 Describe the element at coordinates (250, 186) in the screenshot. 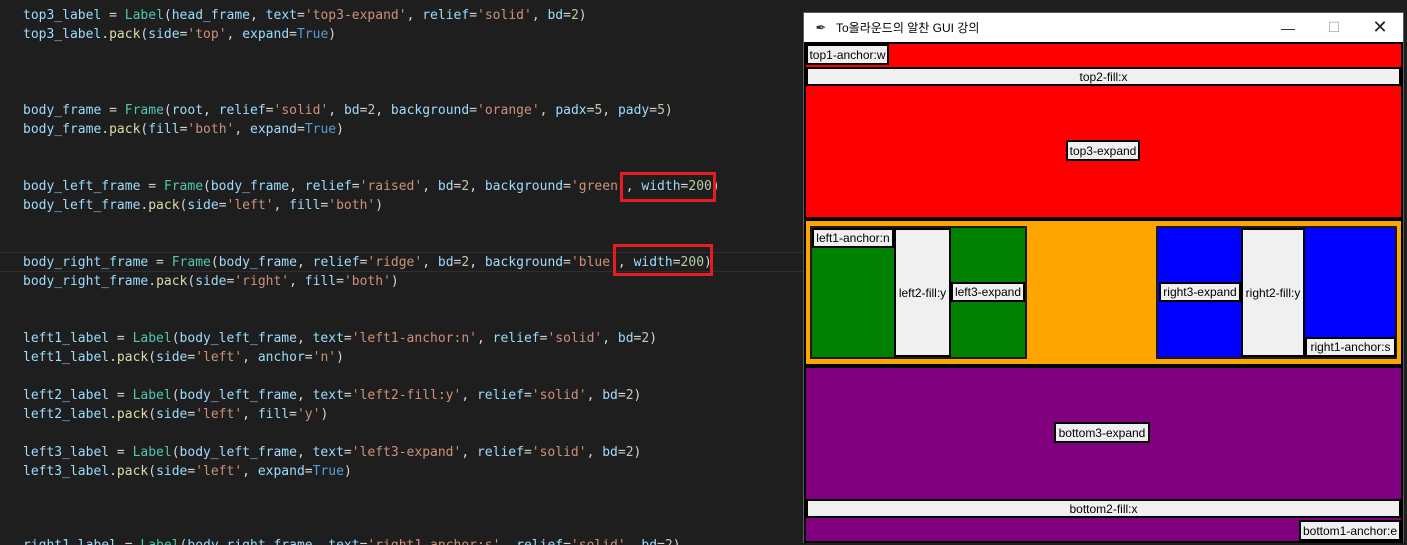

I see `code-token: body_frame` at that location.